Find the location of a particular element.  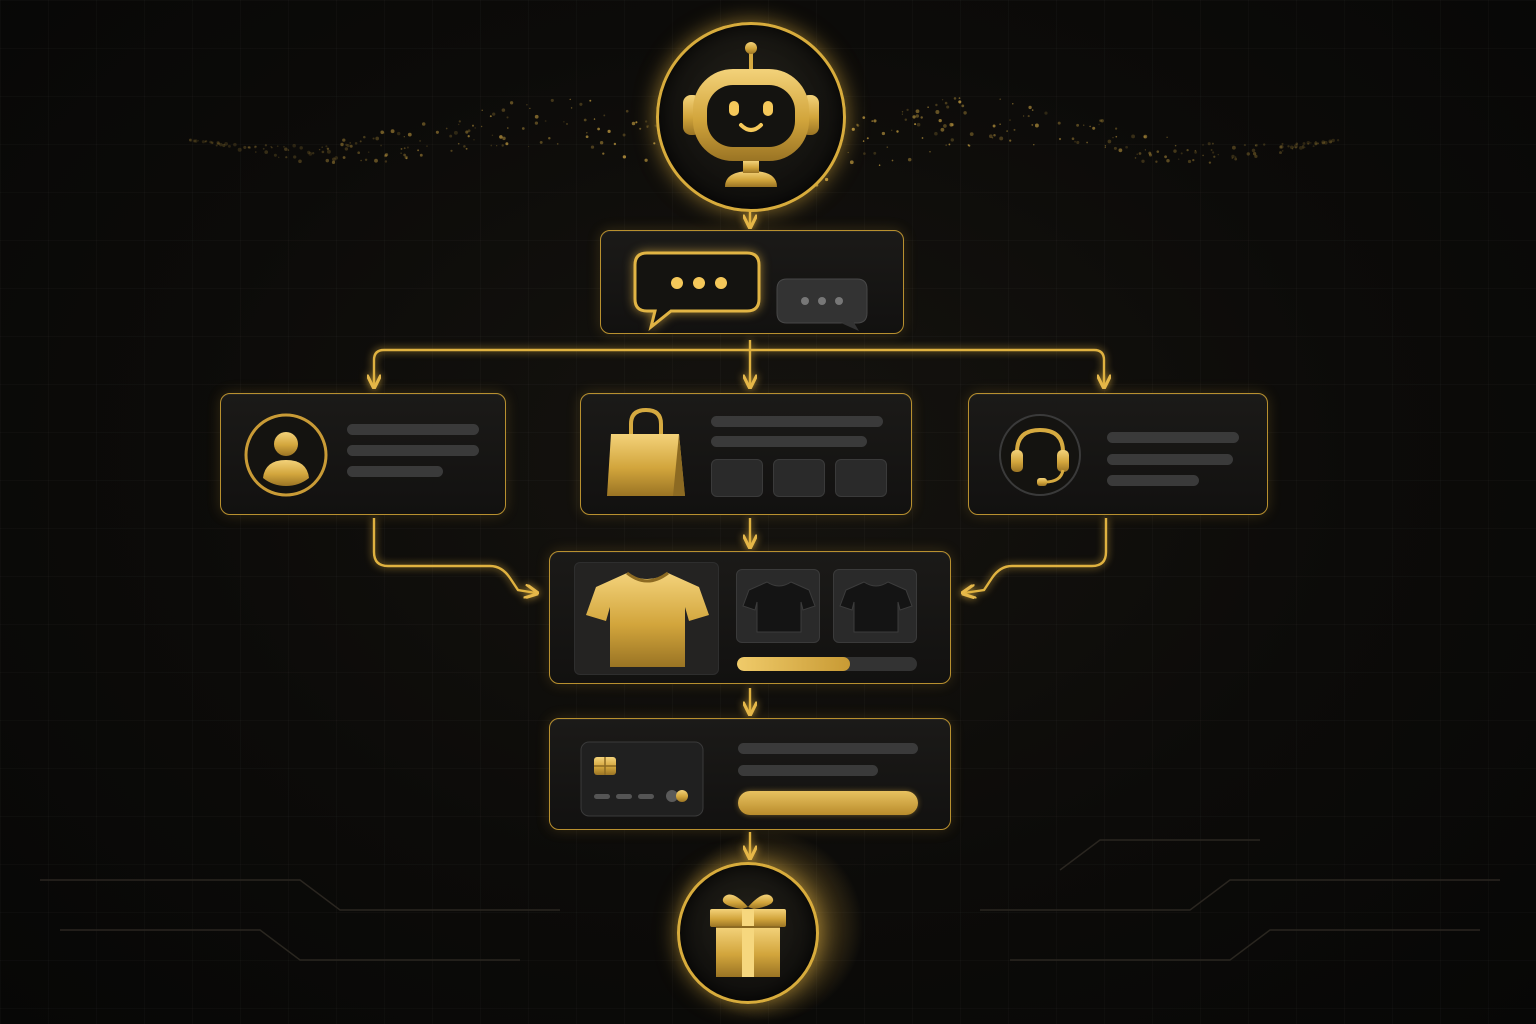

payment-card is located at coordinates (750, 774).